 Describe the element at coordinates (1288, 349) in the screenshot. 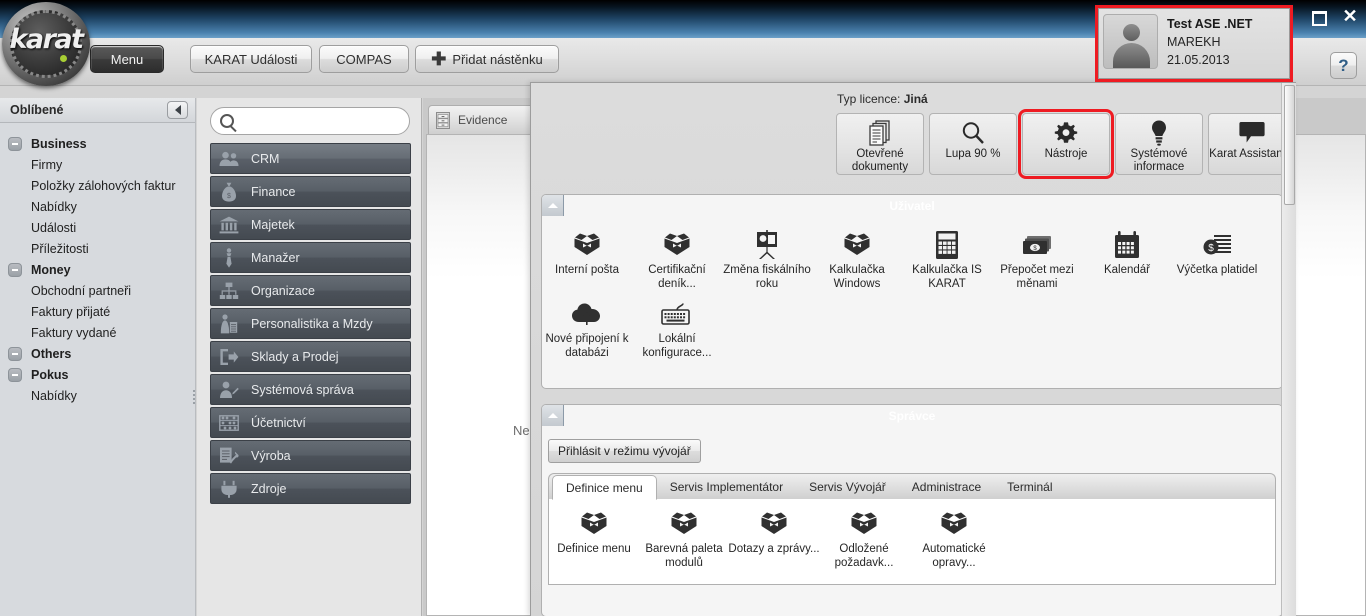

I see `panel-scrollbar` at that location.